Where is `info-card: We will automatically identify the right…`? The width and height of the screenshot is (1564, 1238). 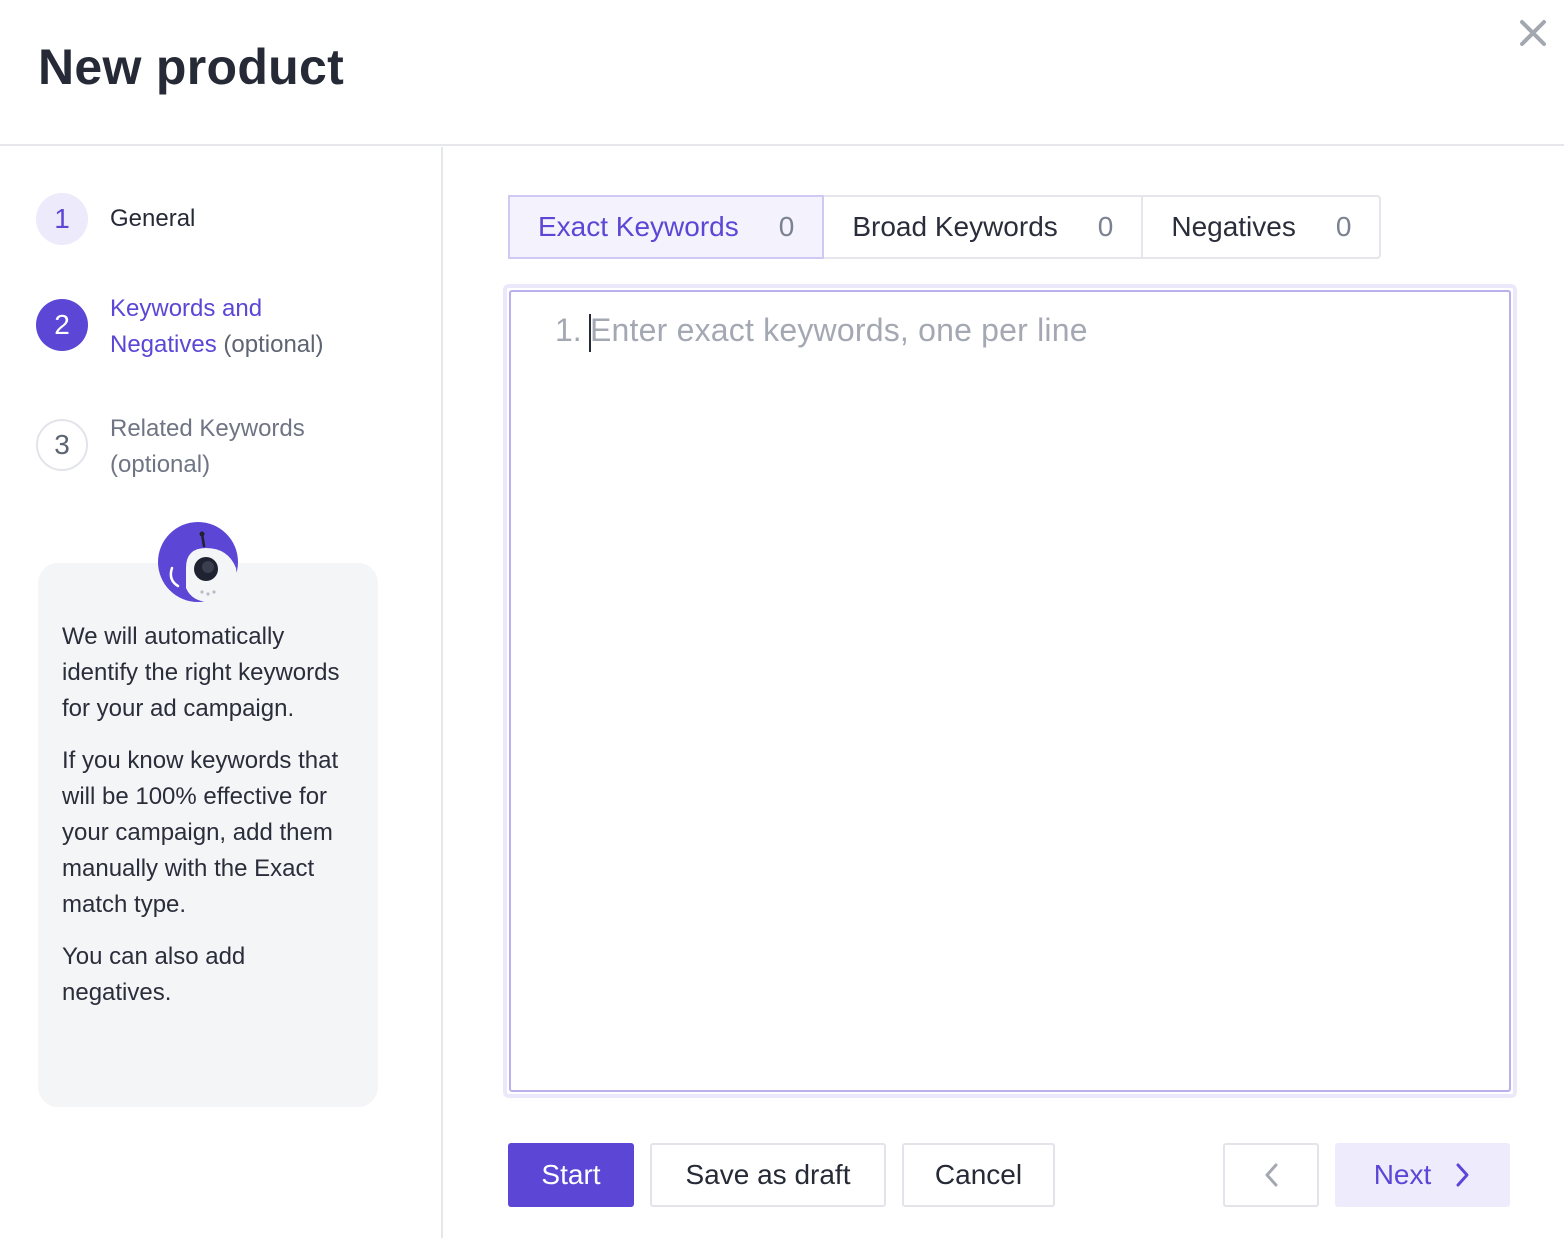 info-card: We will automatically identify the right… is located at coordinates (208, 835).